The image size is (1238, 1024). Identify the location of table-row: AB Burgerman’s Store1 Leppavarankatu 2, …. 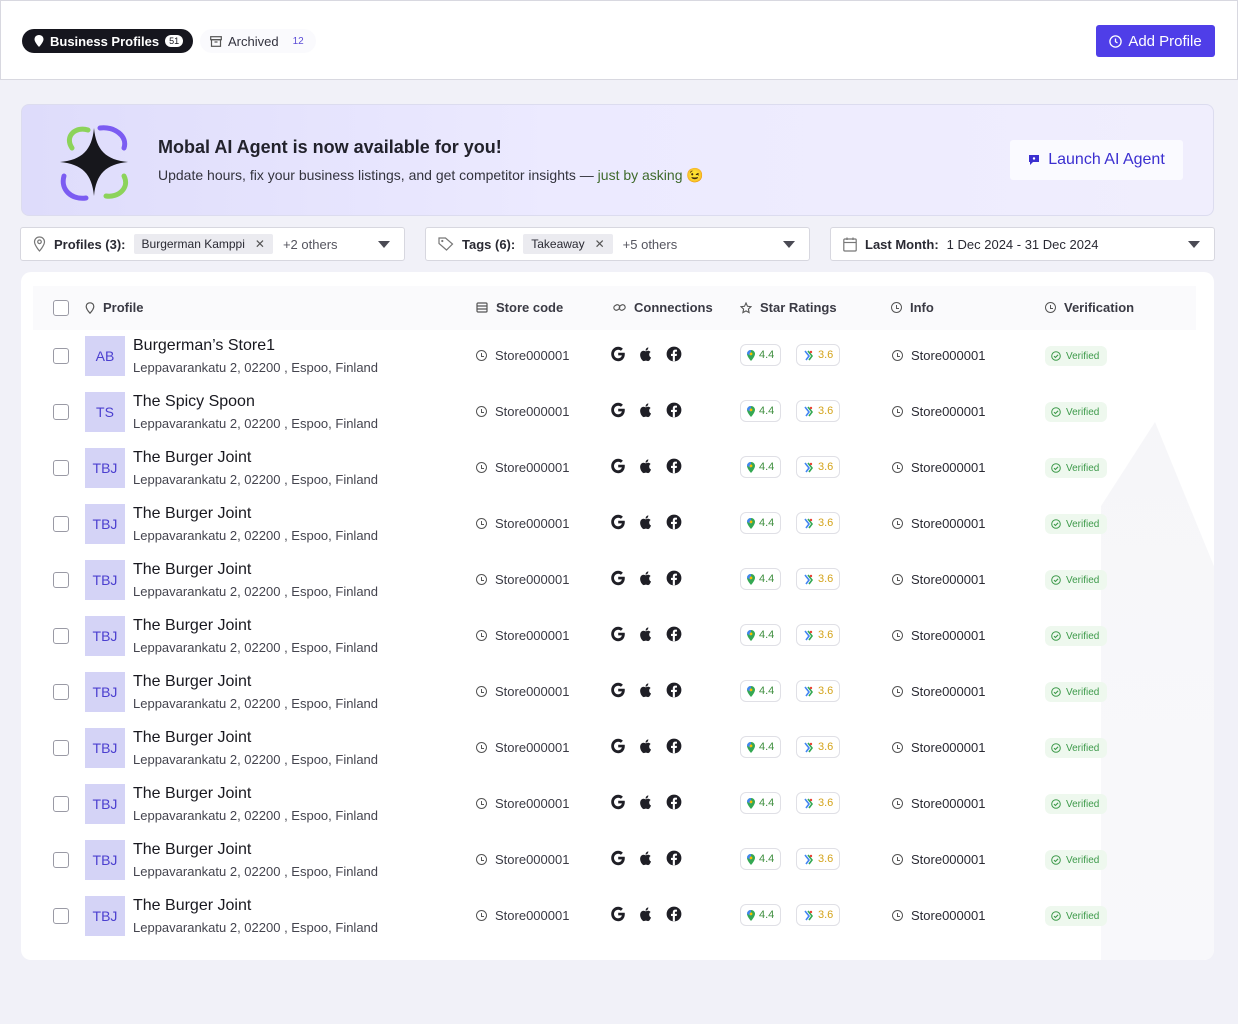
(617, 356).